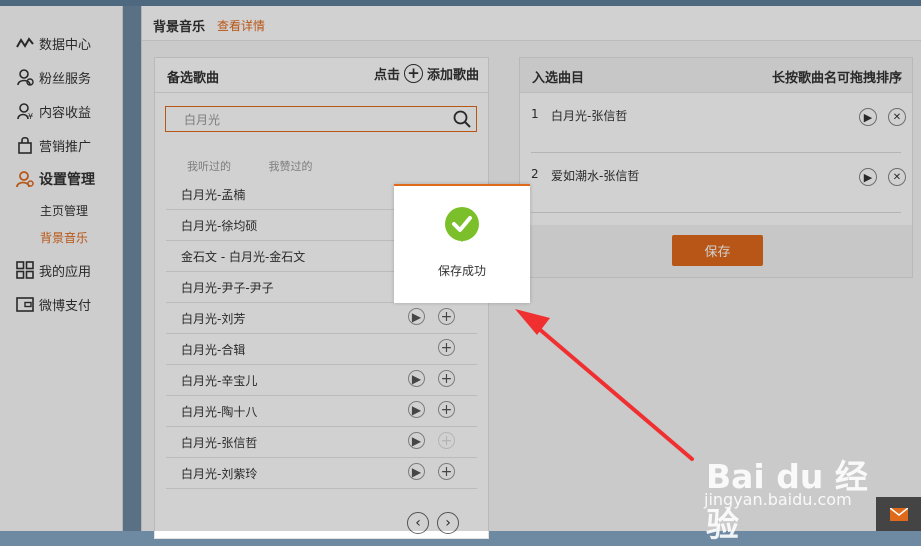  I want to click on success-toast: 保存成功, so click(462, 243).